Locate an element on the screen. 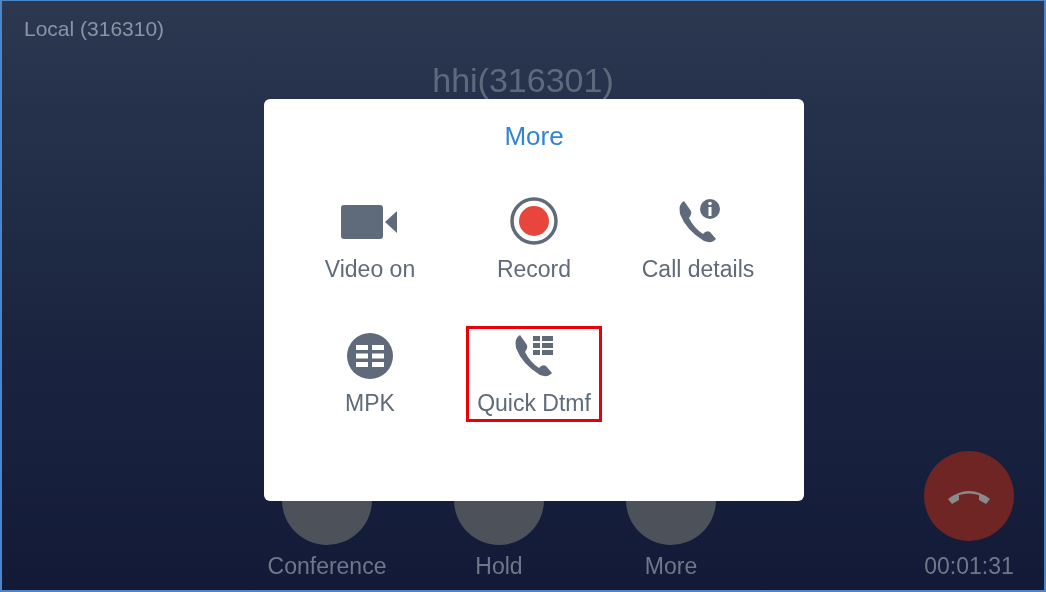  call-action-label: Conference is located at coordinates (327, 566).